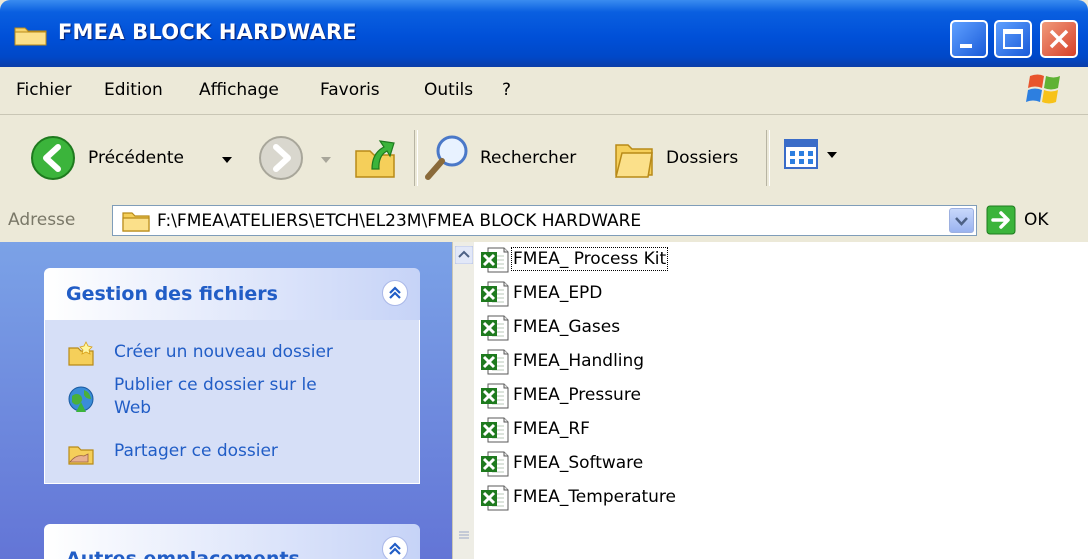  What do you see at coordinates (1036, 220) in the screenshot?
I see `go-label: OK` at bounding box center [1036, 220].